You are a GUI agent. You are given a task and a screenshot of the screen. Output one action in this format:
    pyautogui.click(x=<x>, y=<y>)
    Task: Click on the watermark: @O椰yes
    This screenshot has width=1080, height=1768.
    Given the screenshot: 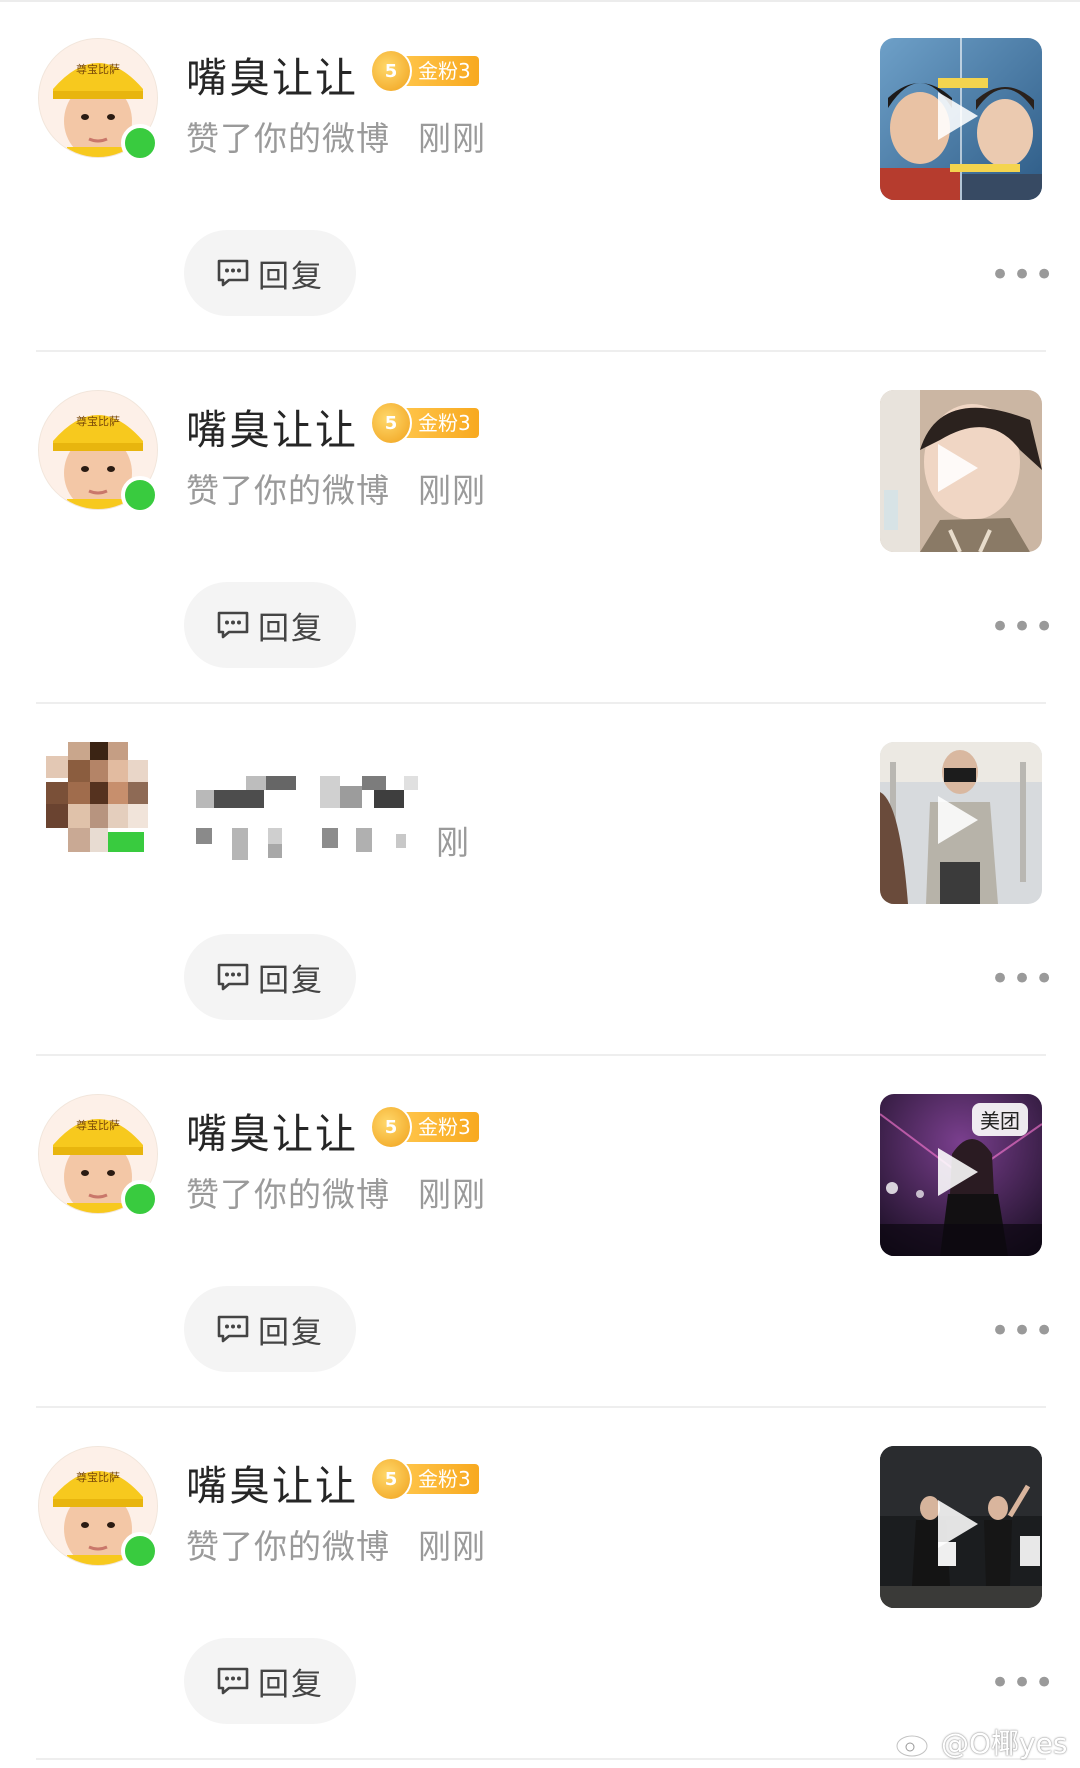 What is the action you would take?
    pyautogui.click(x=981, y=1742)
    